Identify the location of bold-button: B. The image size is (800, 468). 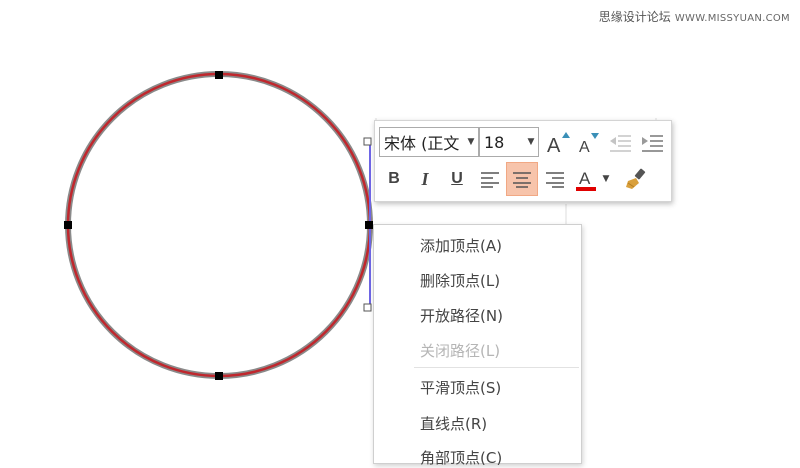
(394, 179).